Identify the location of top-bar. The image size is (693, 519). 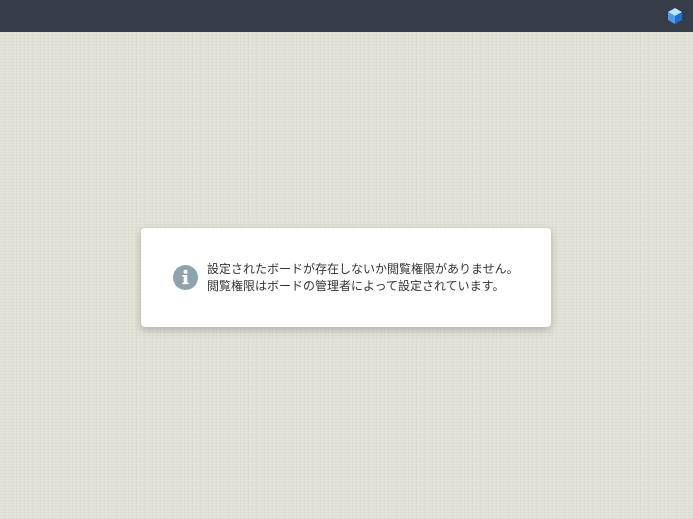
(346, 16).